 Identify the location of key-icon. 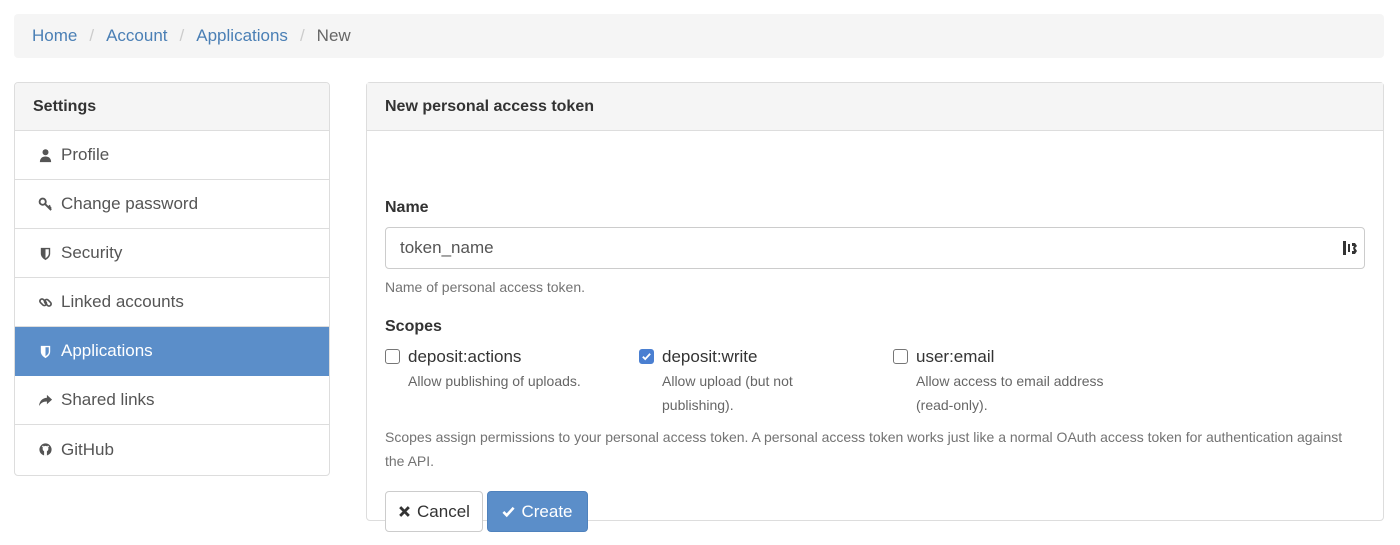
(45, 204).